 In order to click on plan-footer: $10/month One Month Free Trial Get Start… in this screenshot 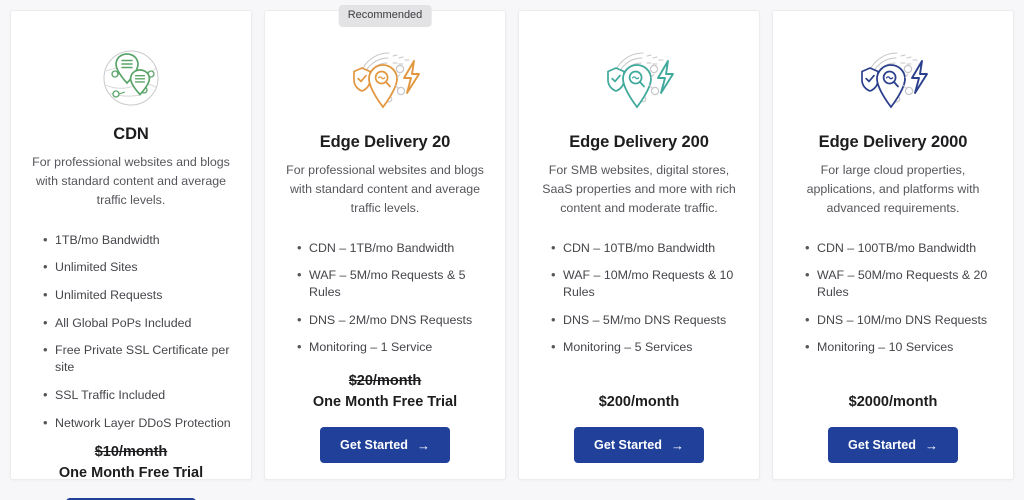, I will do `click(131, 471)`.